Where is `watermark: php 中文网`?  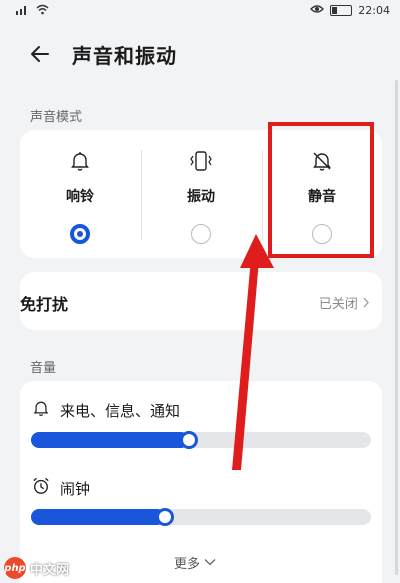
watermark: php 中文网 is located at coordinates (36, 568).